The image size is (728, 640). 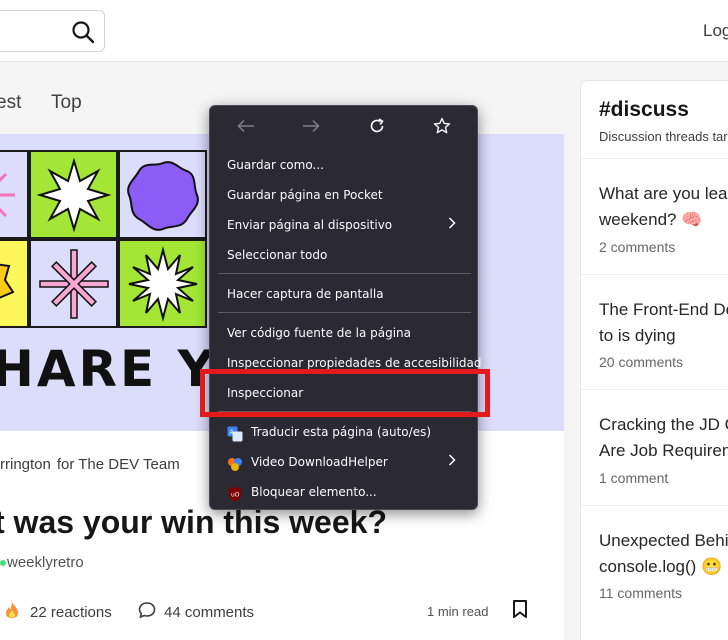 I want to click on post-tag: weeklyretro, so click(x=42, y=562).